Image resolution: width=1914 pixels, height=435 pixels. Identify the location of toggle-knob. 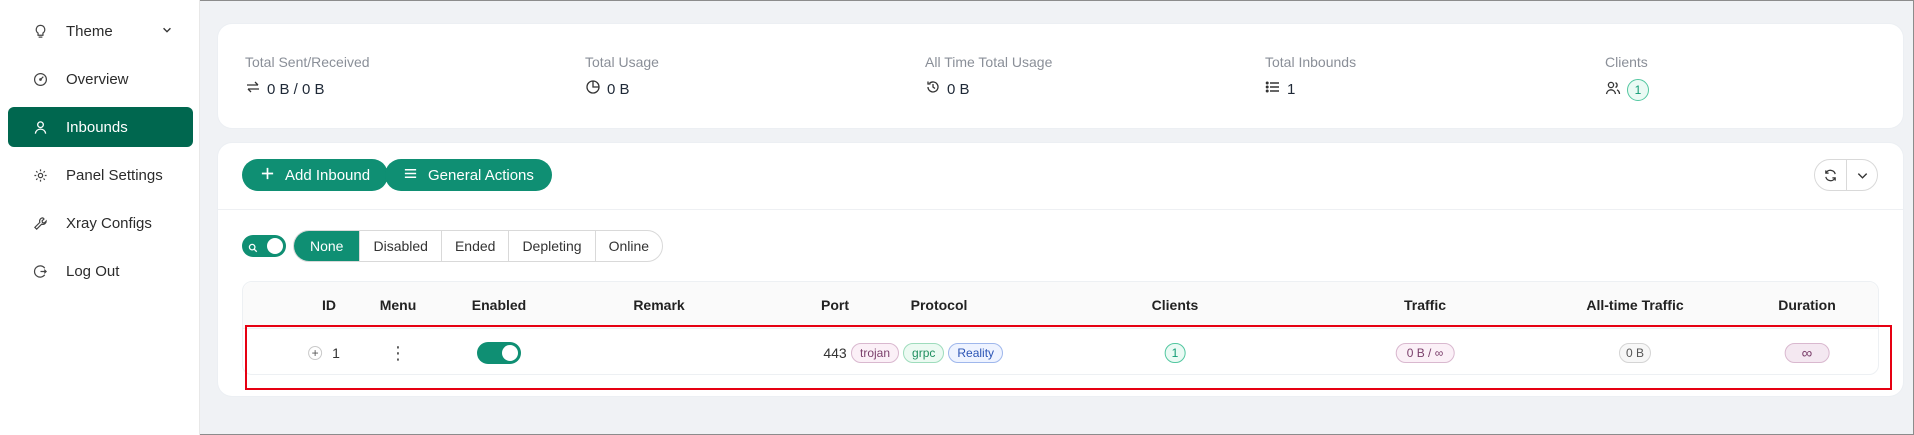
(275, 246).